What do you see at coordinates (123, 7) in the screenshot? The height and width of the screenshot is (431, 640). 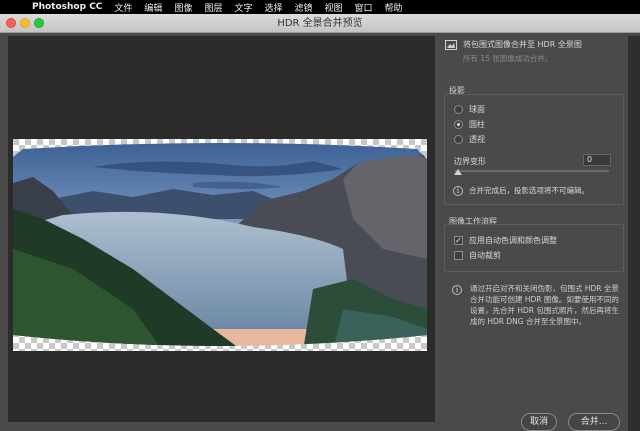 I see `menu-file: 文件` at bounding box center [123, 7].